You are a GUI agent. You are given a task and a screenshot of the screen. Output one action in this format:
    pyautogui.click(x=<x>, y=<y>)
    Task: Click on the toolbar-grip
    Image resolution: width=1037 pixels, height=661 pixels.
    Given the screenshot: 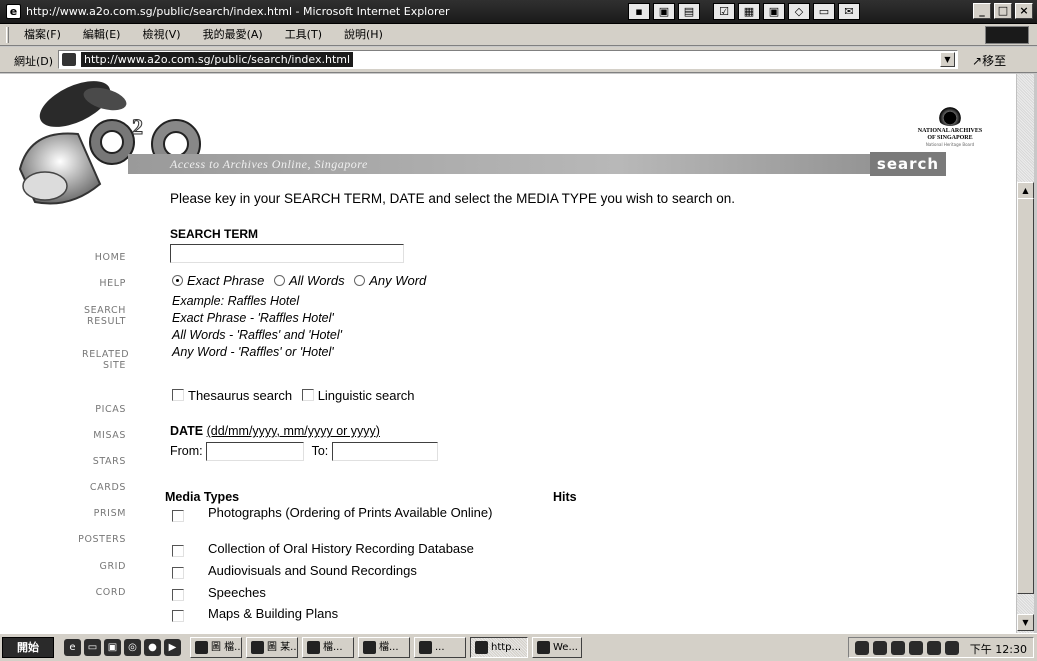 What is the action you would take?
    pyautogui.click(x=7, y=35)
    